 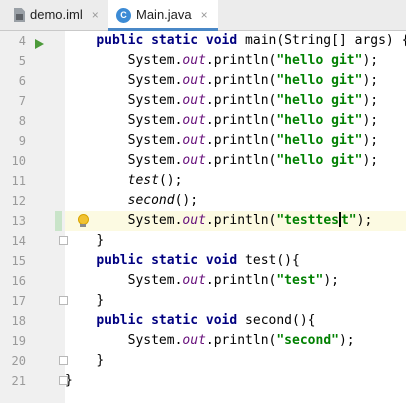 What do you see at coordinates (18, 281) in the screenshot?
I see `line-number: 16` at bounding box center [18, 281].